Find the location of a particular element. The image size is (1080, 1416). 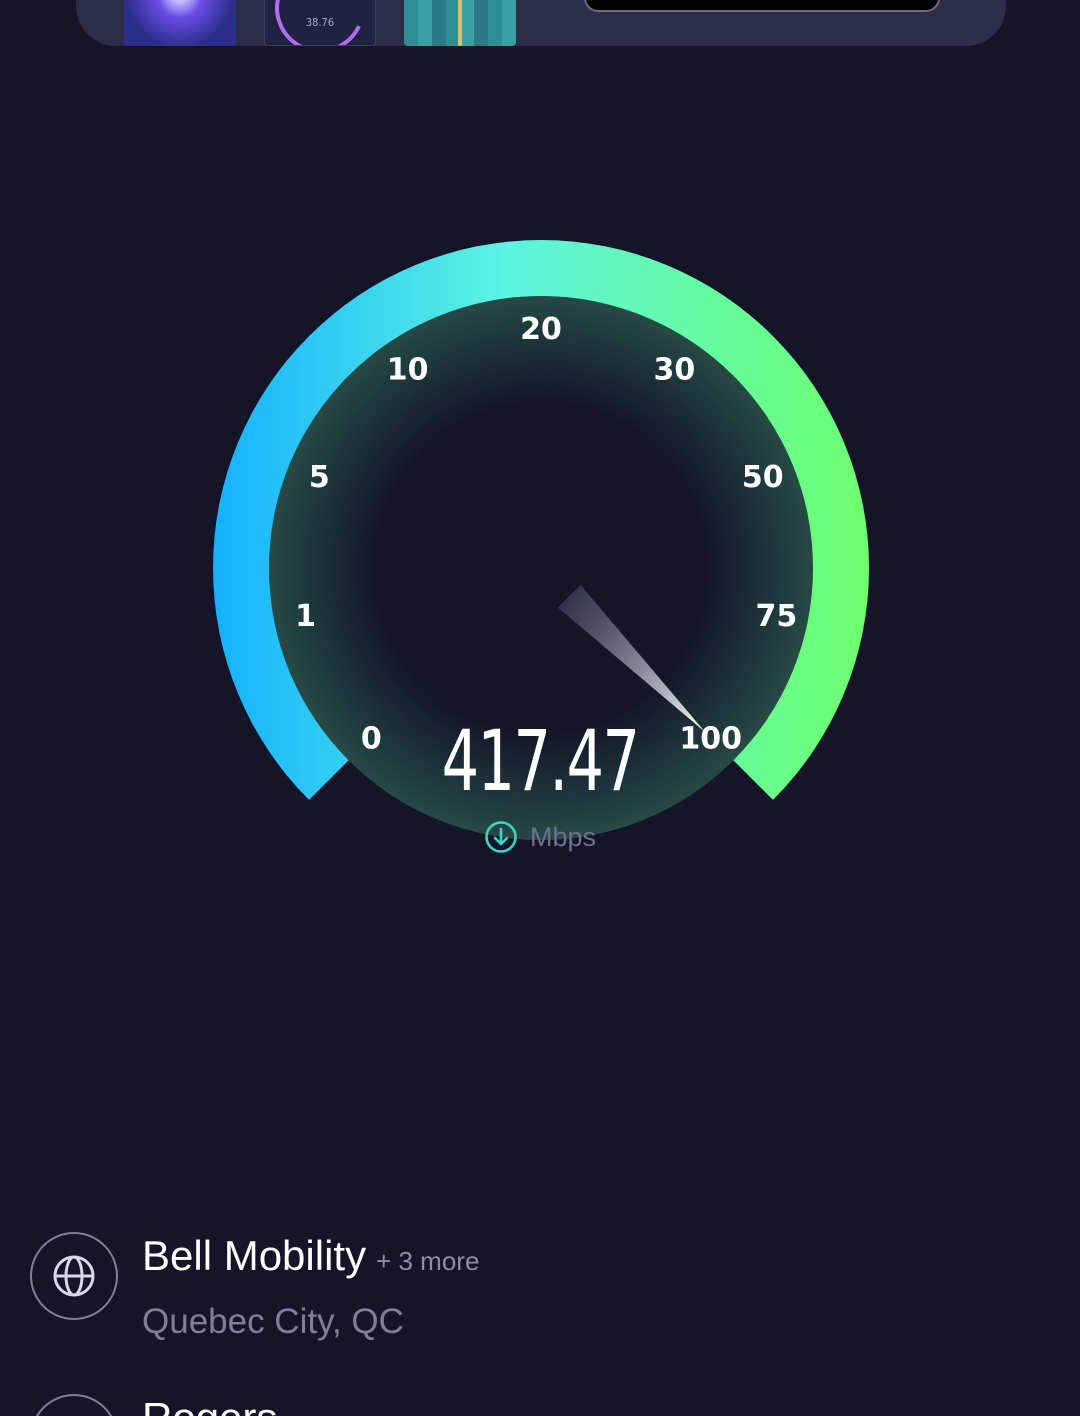

more-servers-link: + 3 more is located at coordinates (427, 1261).